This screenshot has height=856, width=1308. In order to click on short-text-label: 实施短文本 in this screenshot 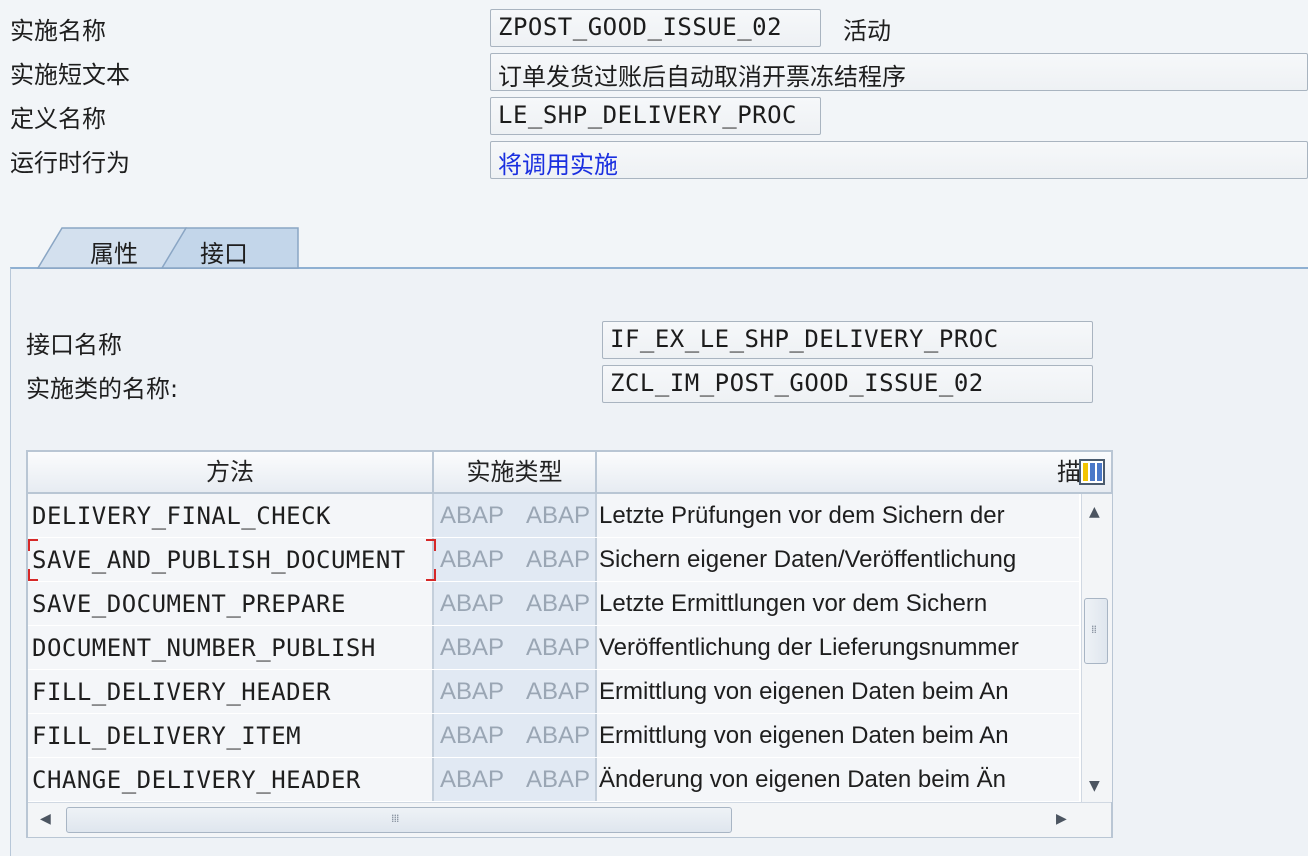, I will do `click(70, 75)`.